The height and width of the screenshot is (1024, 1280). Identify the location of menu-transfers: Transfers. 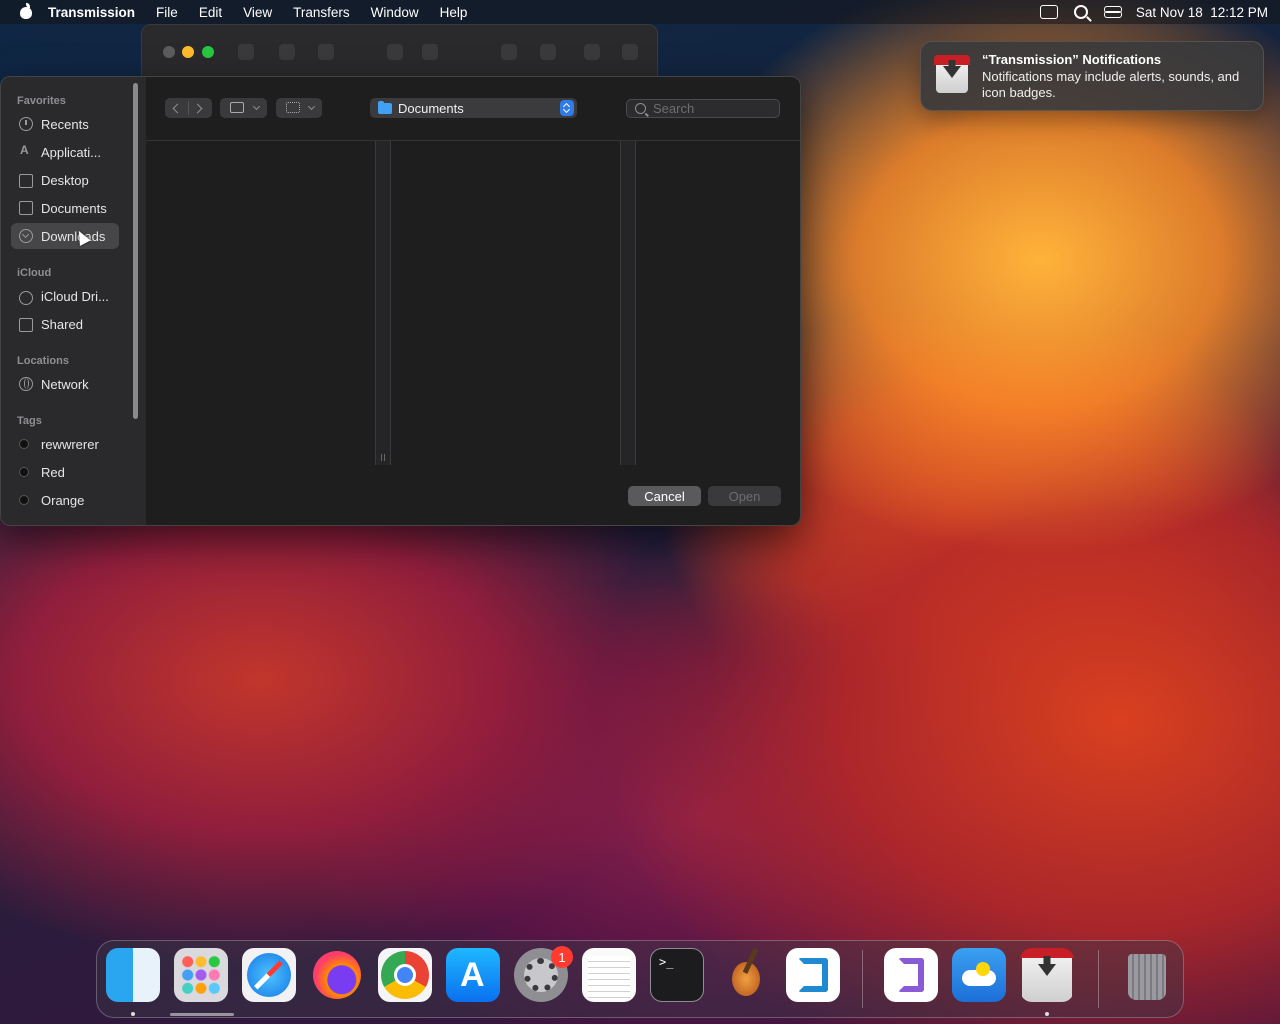
(321, 12).